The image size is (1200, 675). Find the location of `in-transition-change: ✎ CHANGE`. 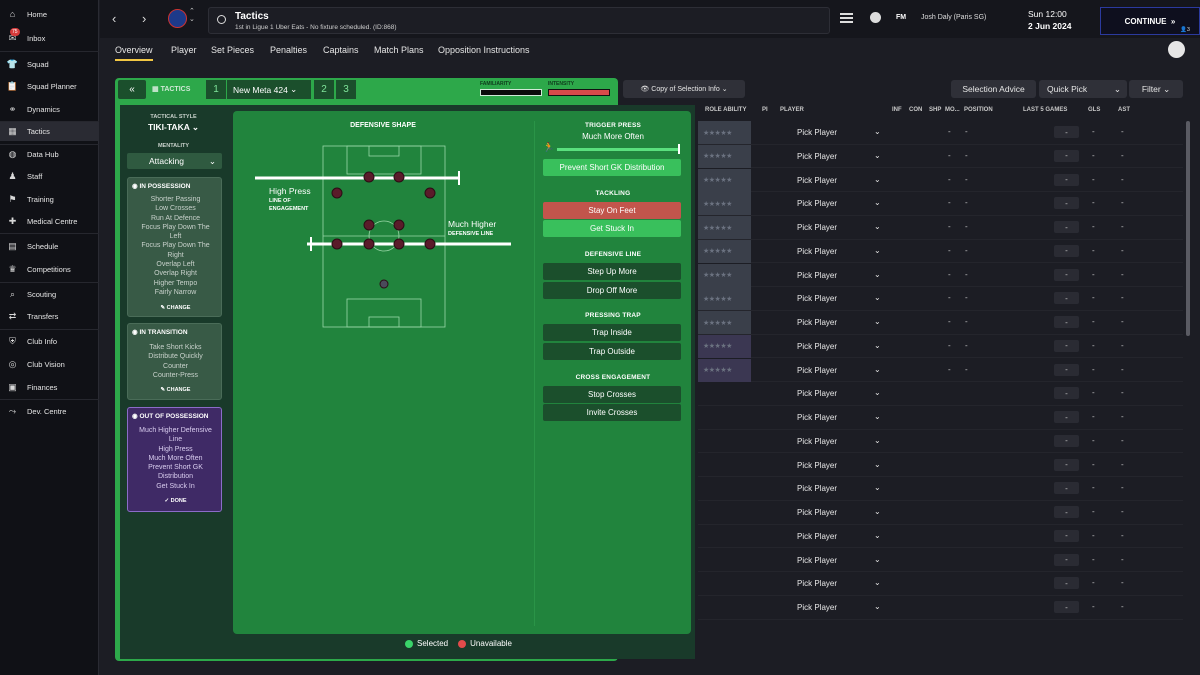

in-transition-change: ✎ CHANGE is located at coordinates (175, 390).